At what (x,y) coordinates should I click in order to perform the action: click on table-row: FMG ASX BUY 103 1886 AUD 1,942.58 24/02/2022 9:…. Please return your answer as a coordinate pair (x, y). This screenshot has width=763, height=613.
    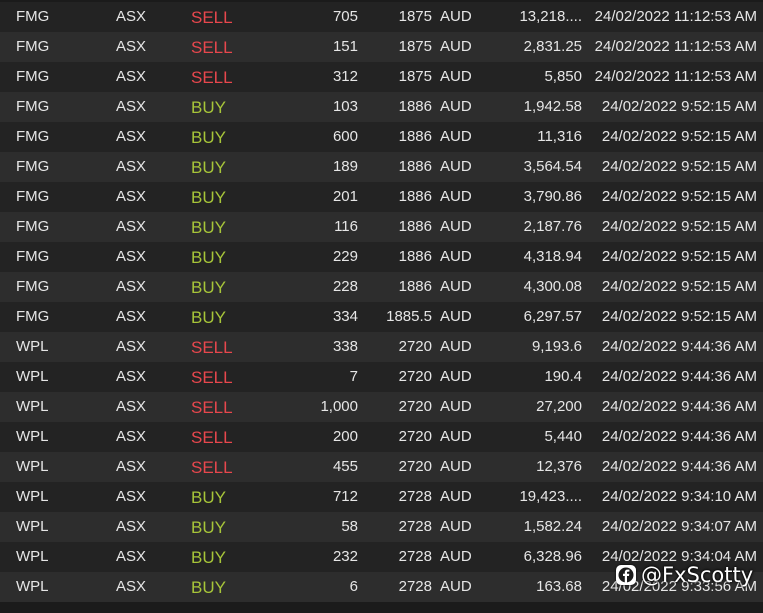
    Looking at the image, I should click on (381, 107).